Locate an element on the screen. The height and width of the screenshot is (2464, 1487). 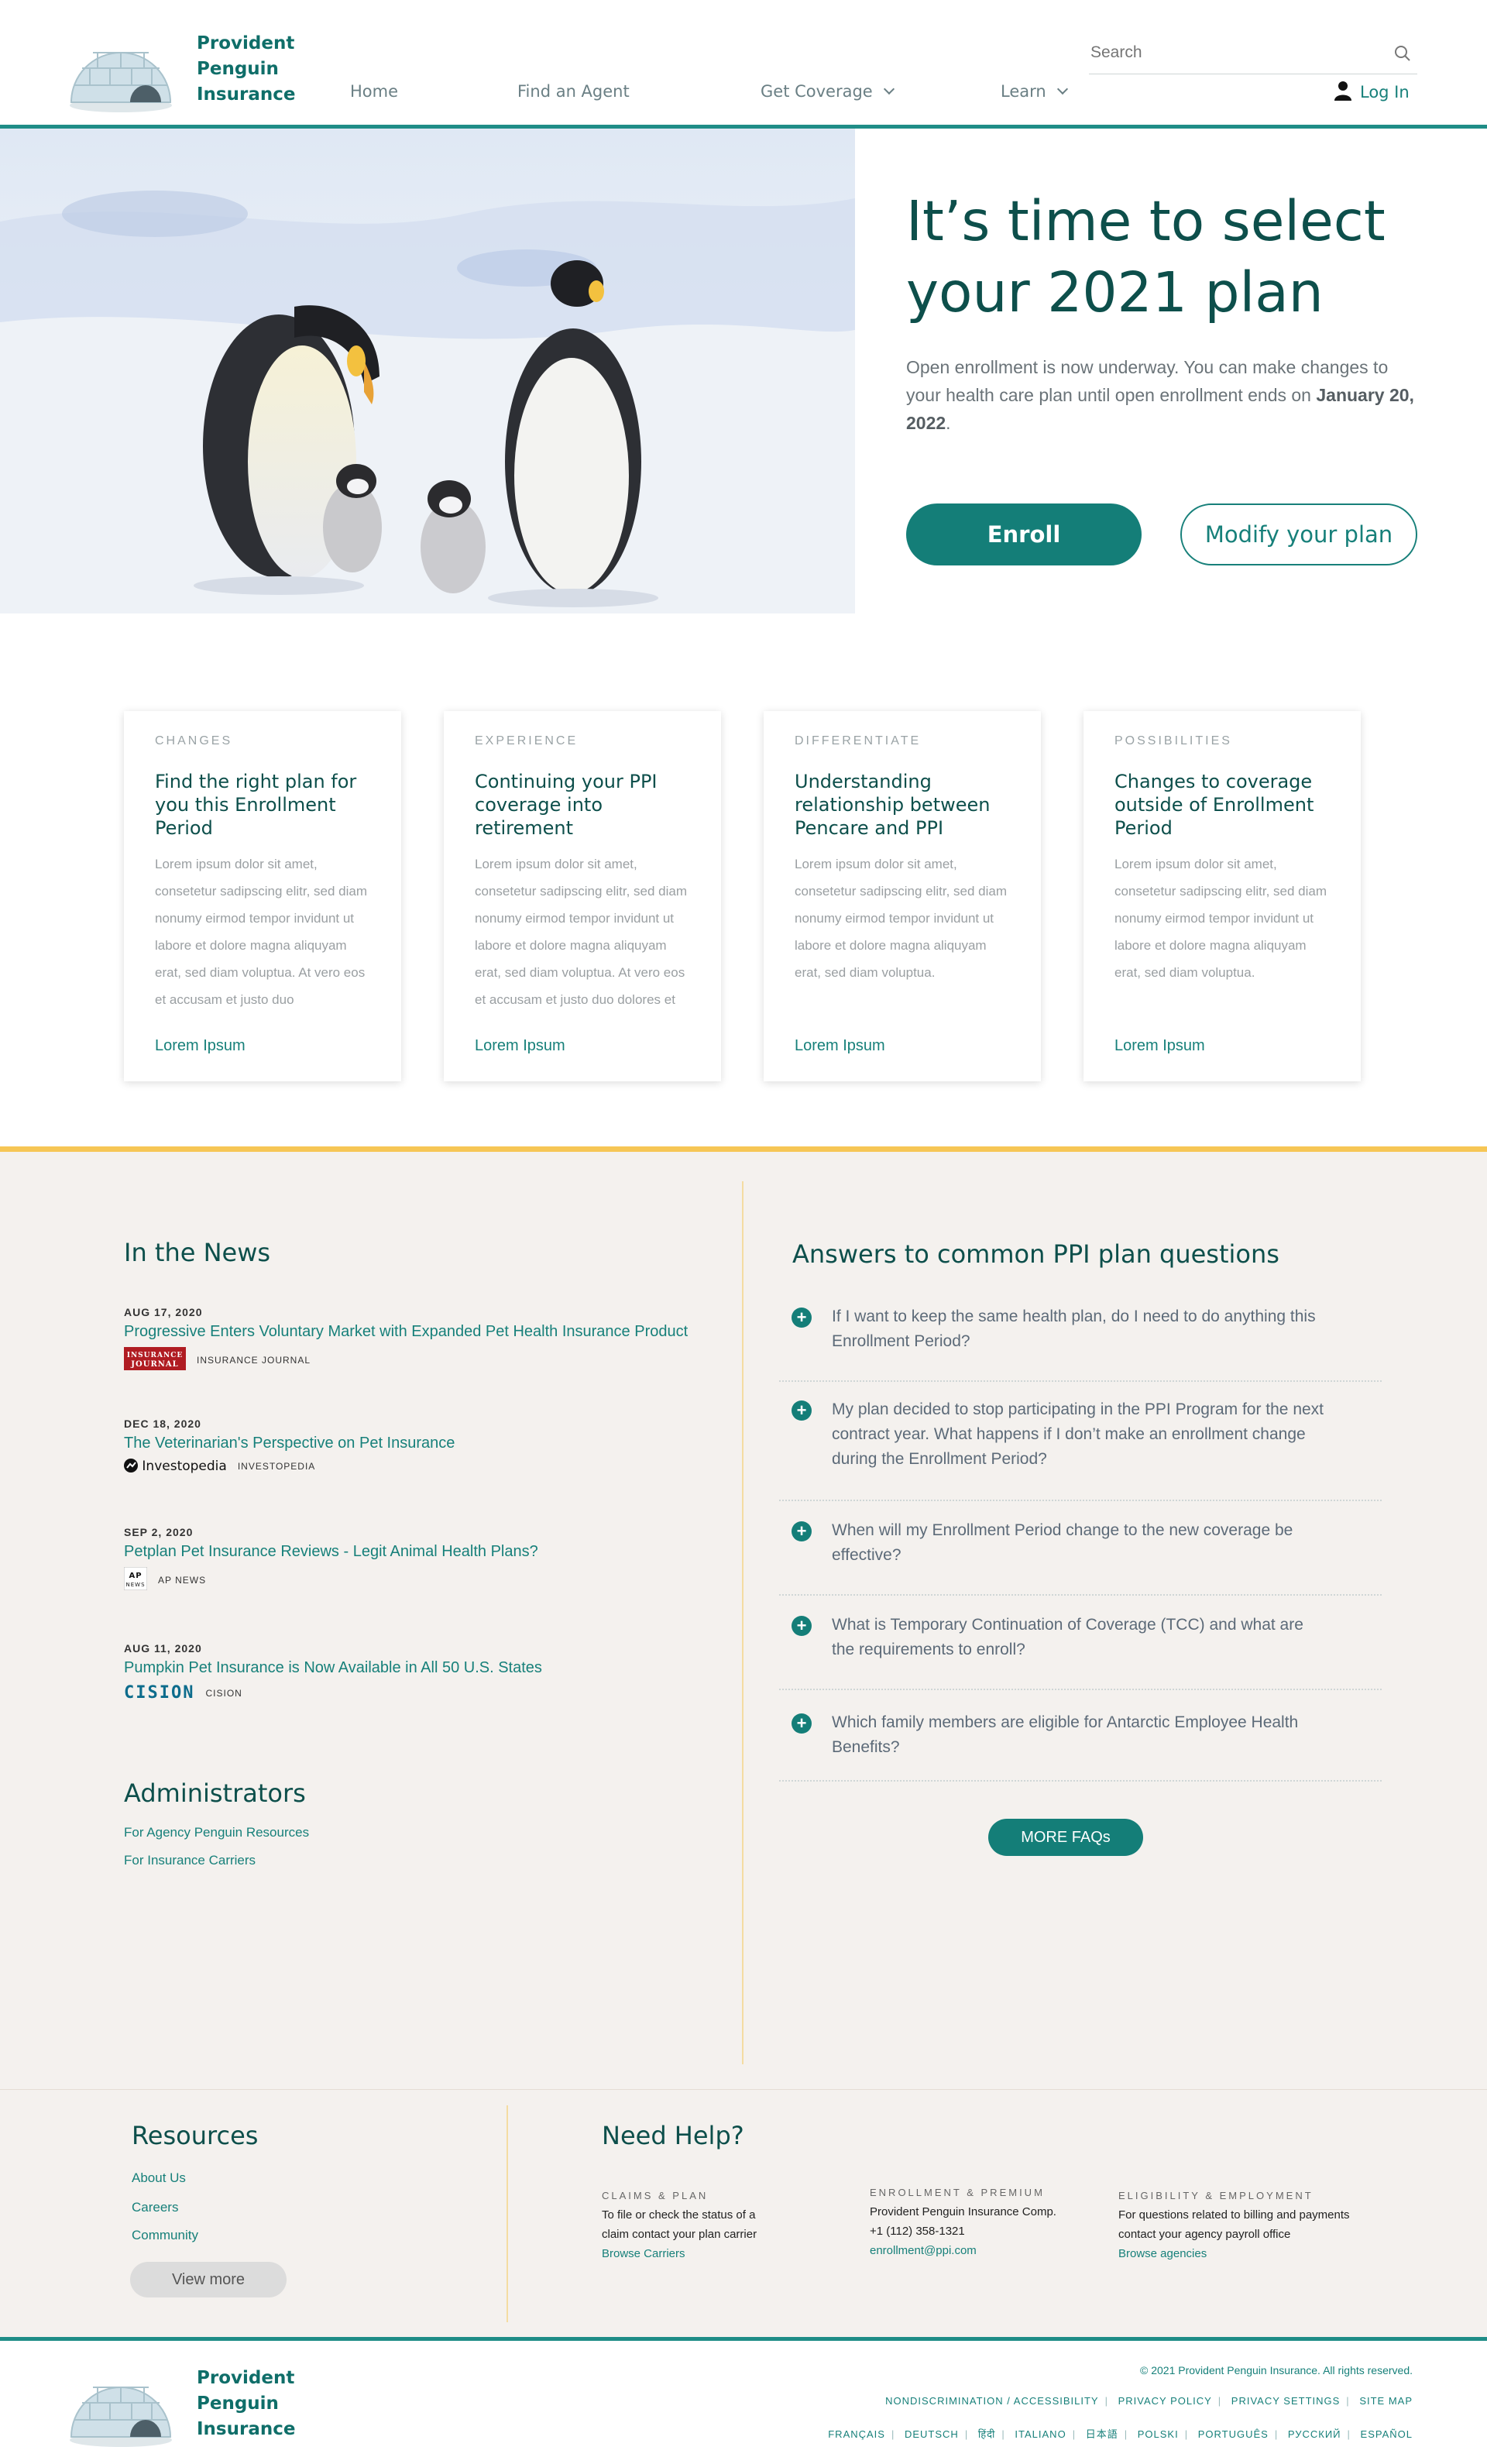
lang-spanish: ESPAÑOL is located at coordinates (1387, 2434).